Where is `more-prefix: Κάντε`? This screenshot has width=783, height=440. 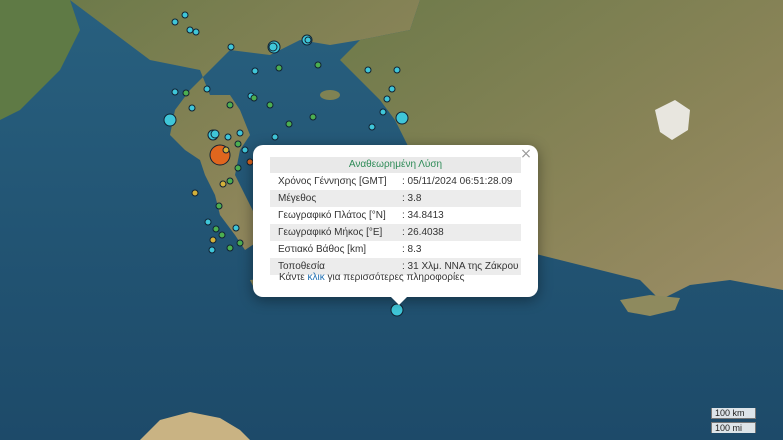
more-prefix: Κάντε is located at coordinates (293, 277).